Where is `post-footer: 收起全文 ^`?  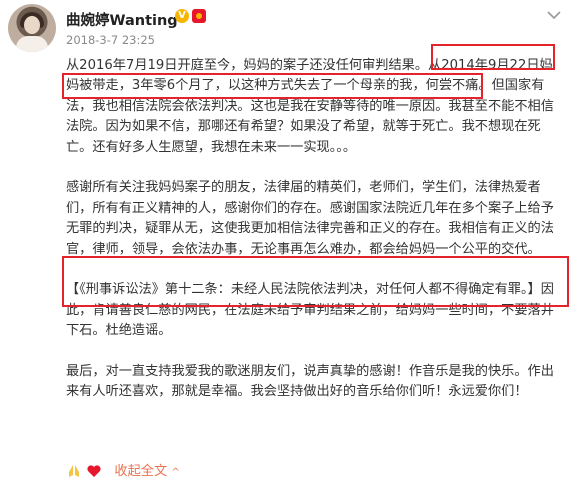
post-footer: 收起全文 ^ is located at coordinates (123, 469).